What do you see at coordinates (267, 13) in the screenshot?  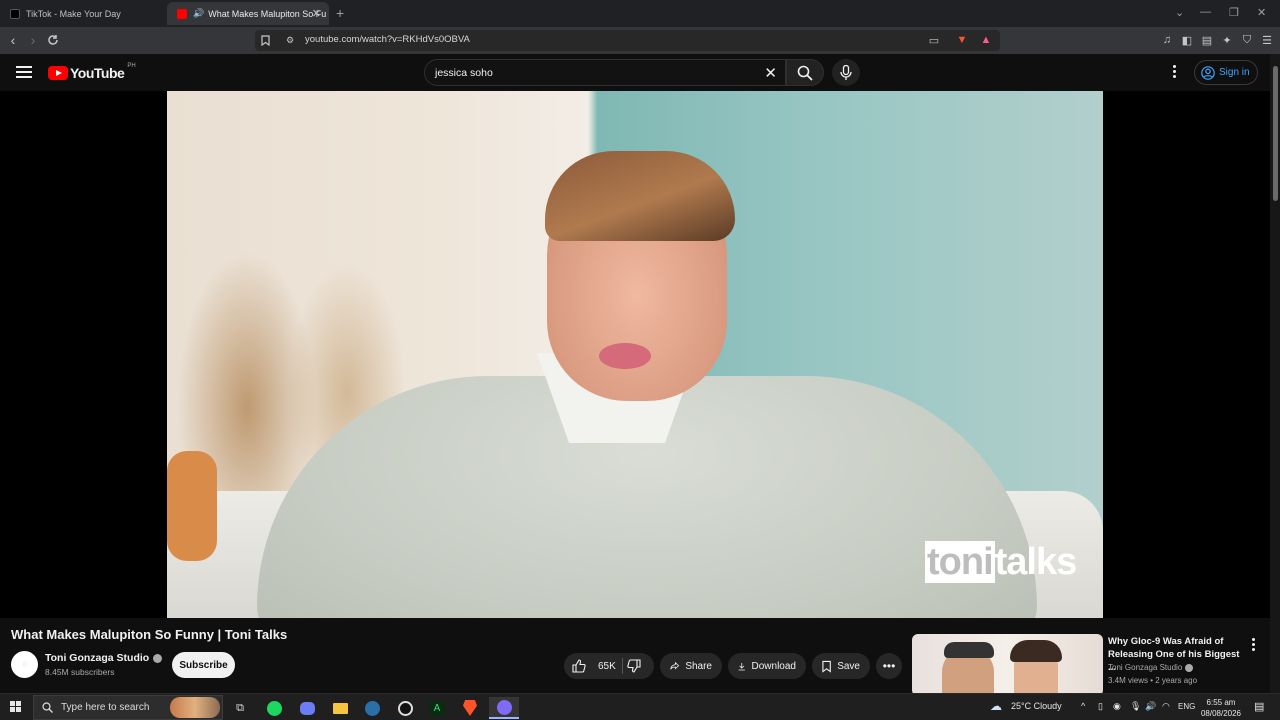 I see `tab-title: What Makes Malupiton So Fu` at bounding box center [267, 13].